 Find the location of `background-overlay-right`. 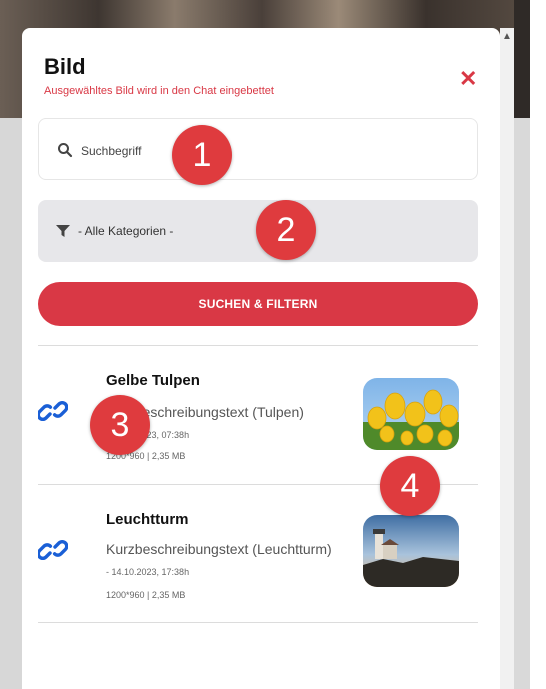

background-overlay-right is located at coordinates (522, 403).